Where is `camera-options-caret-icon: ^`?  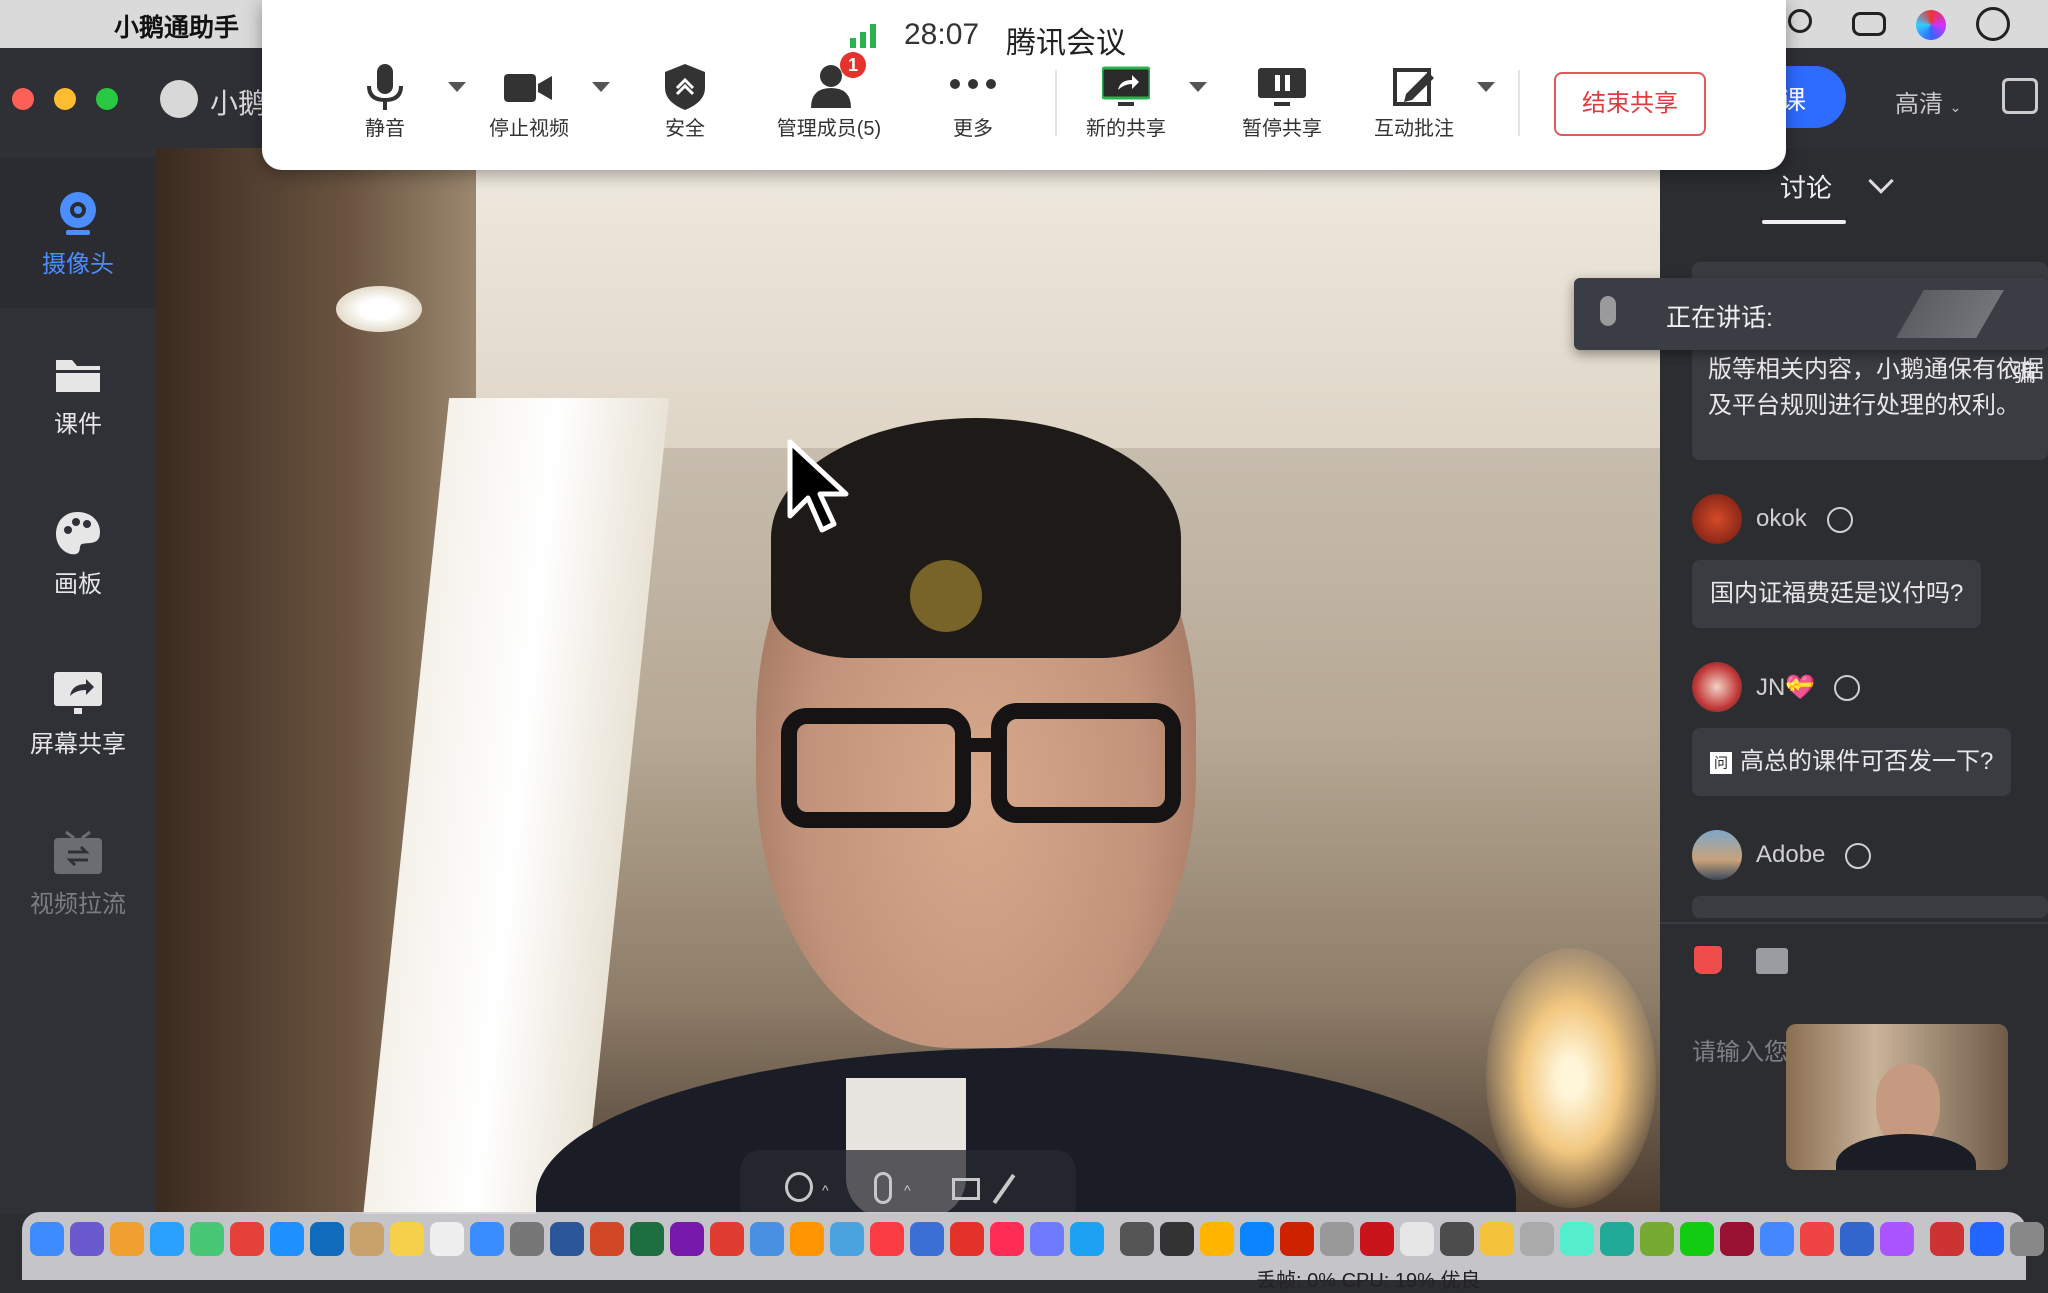
camera-options-caret-icon: ^ is located at coordinates (825, 1190).